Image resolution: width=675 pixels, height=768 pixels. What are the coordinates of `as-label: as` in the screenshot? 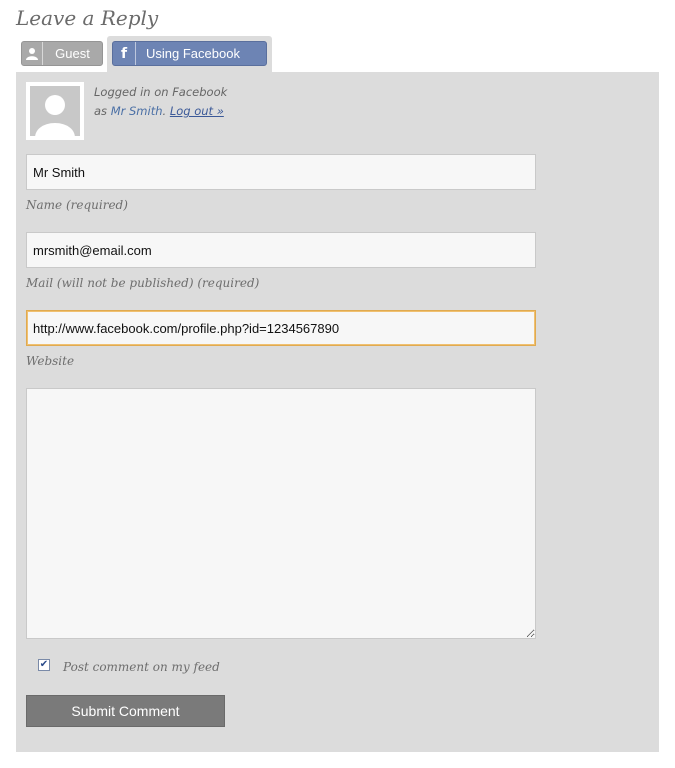 It's located at (101, 111).